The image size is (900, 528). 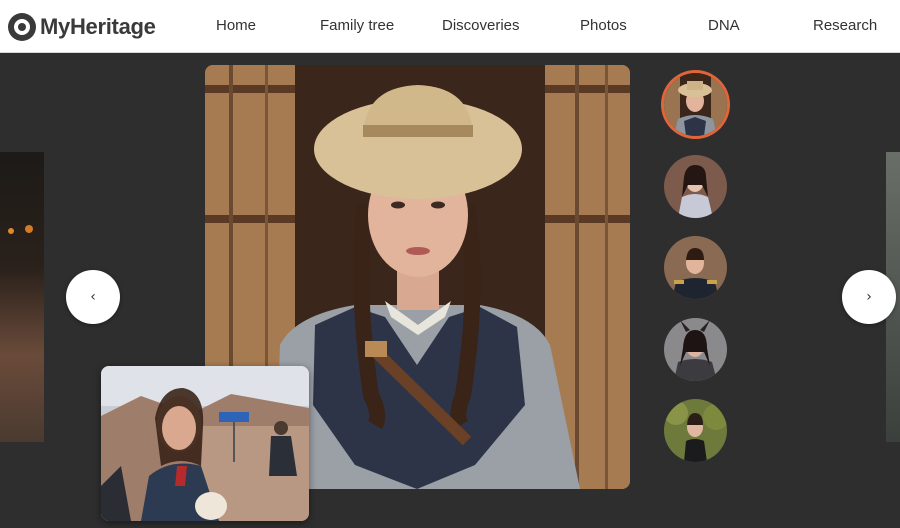 I want to click on nav-item-discoveries: Discoveries, so click(x=481, y=25).